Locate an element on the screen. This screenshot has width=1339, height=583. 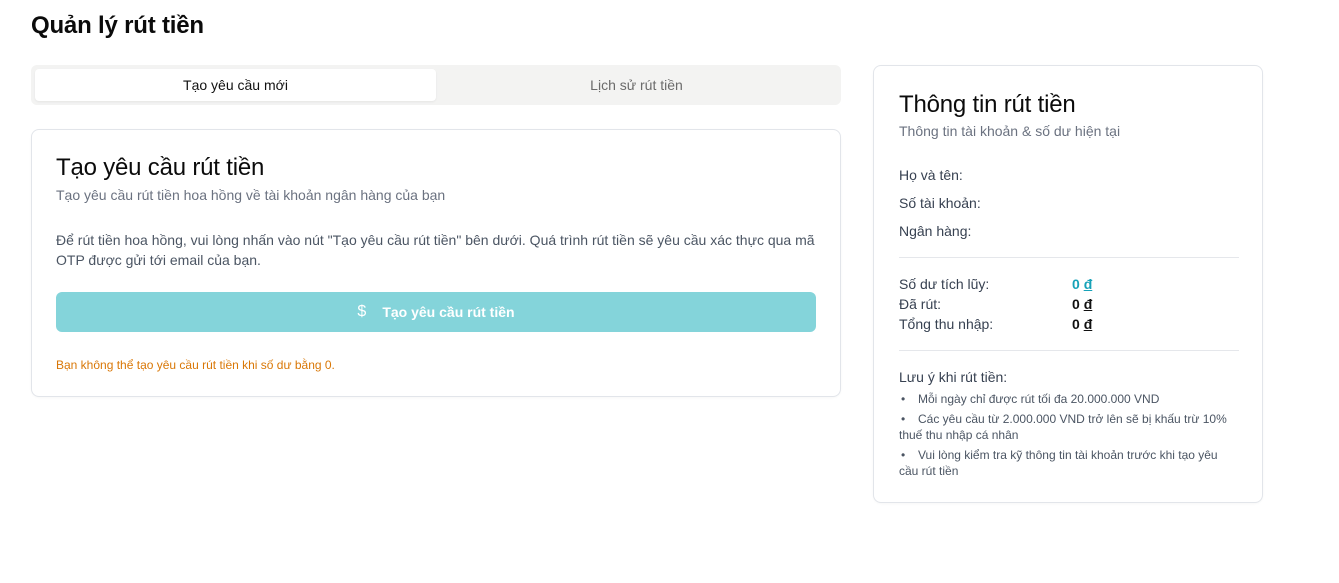
bank-label: Ngân hàng: is located at coordinates (935, 231).